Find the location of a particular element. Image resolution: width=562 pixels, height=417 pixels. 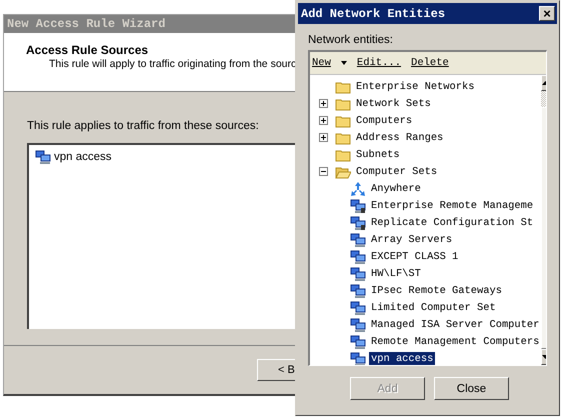

toolbar-button: New is located at coordinates (331, 63).